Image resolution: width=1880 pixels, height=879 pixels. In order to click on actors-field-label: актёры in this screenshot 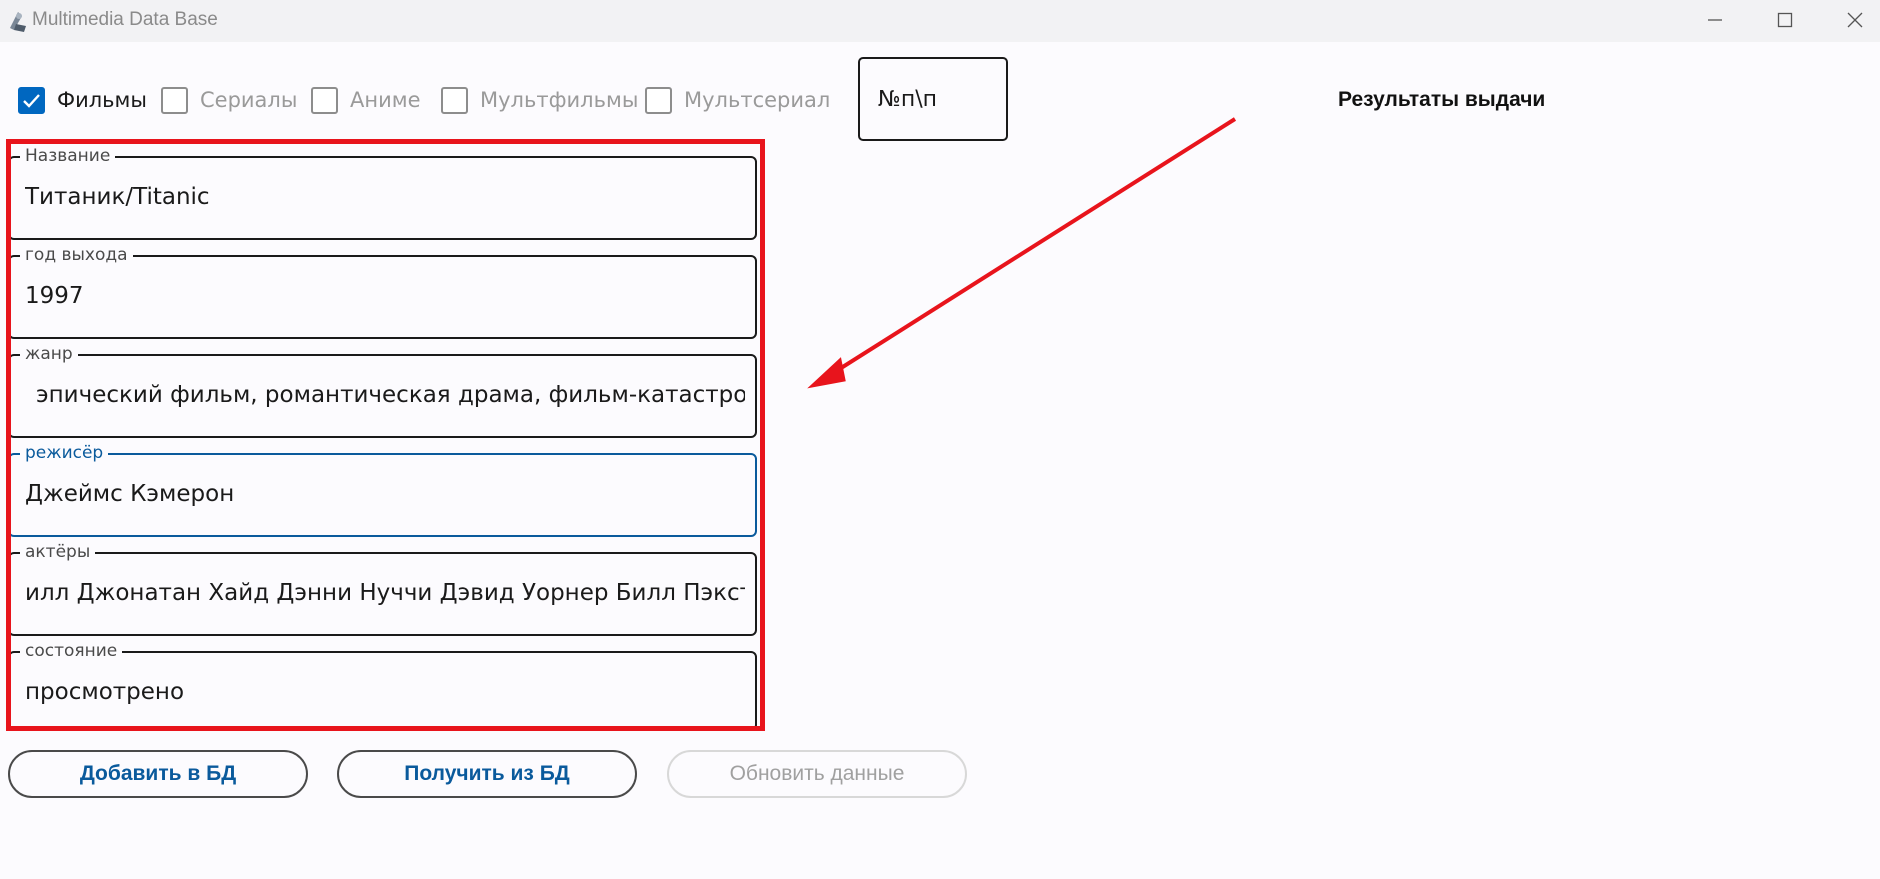, I will do `click(58, 552)`.